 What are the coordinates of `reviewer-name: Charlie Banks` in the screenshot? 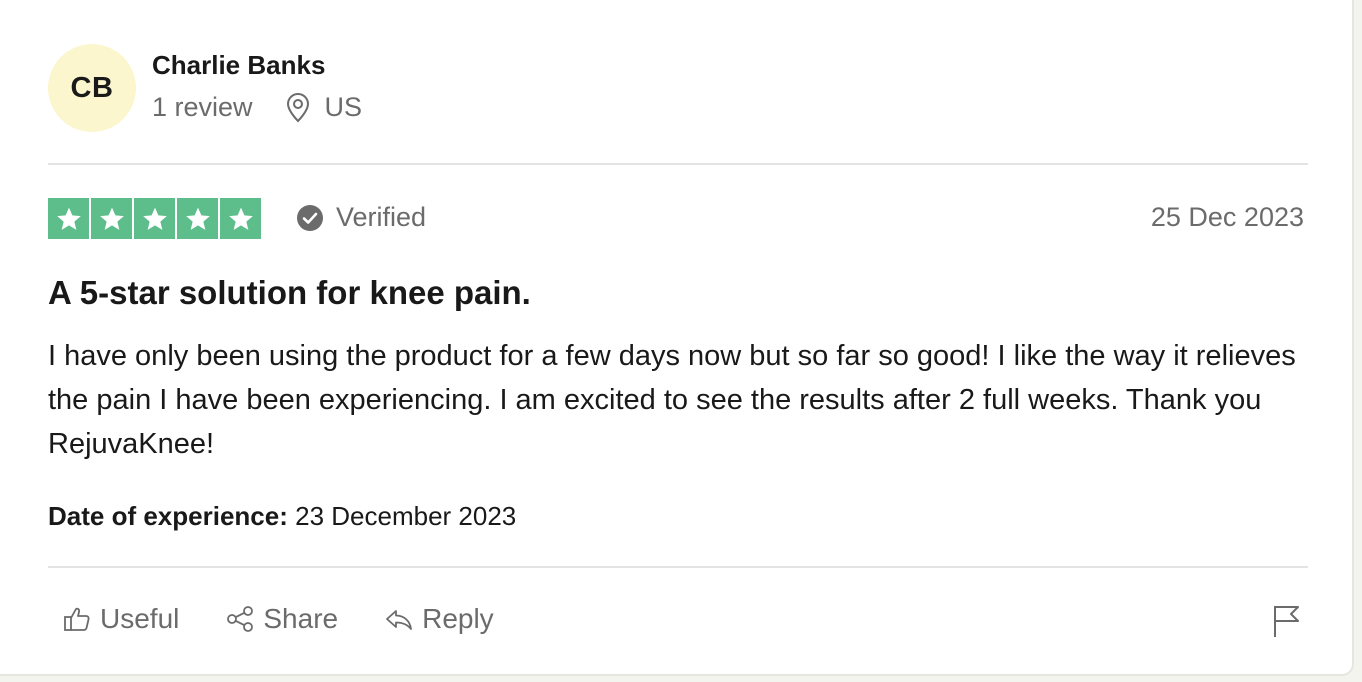 It's located at (238, 65).